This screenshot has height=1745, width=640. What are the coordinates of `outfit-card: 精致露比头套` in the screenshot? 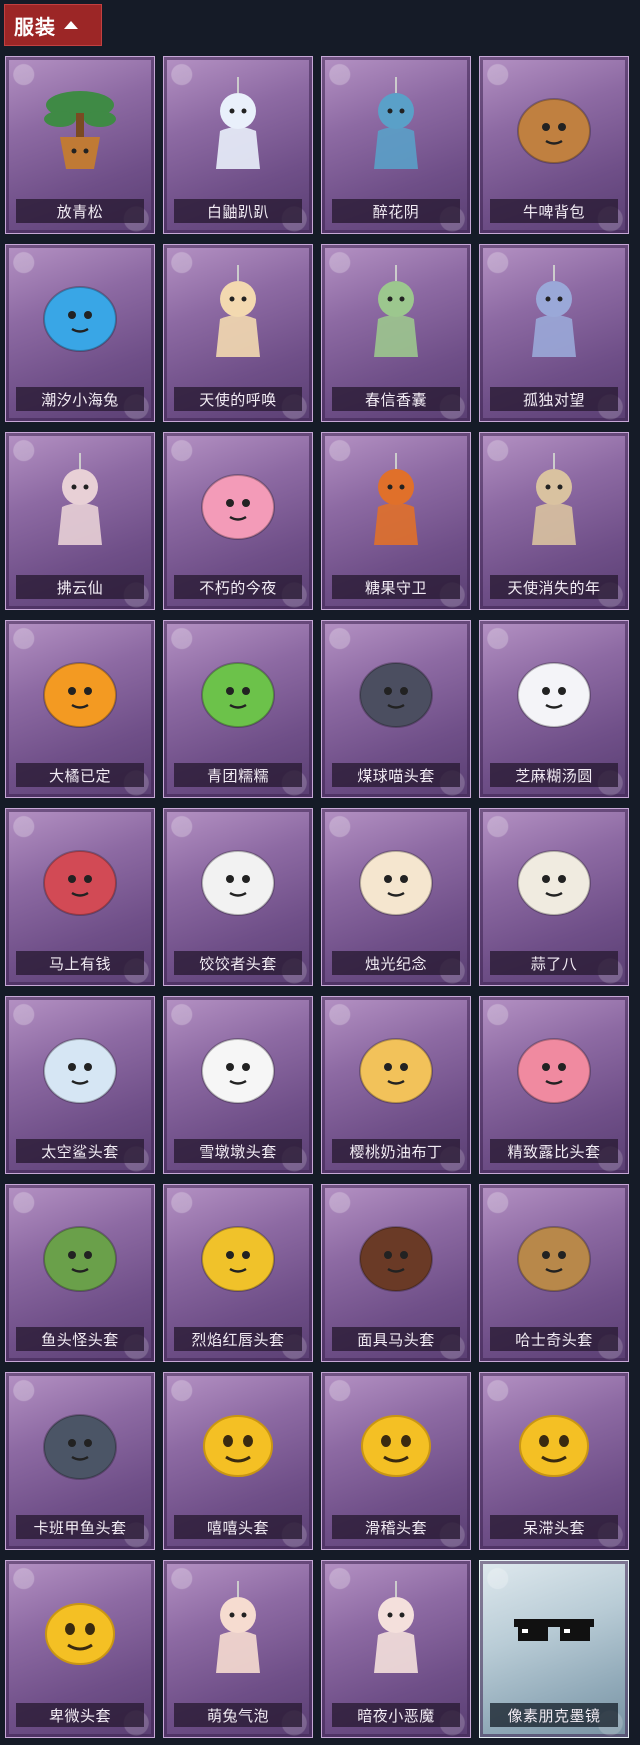 It's located at (554, 1085).